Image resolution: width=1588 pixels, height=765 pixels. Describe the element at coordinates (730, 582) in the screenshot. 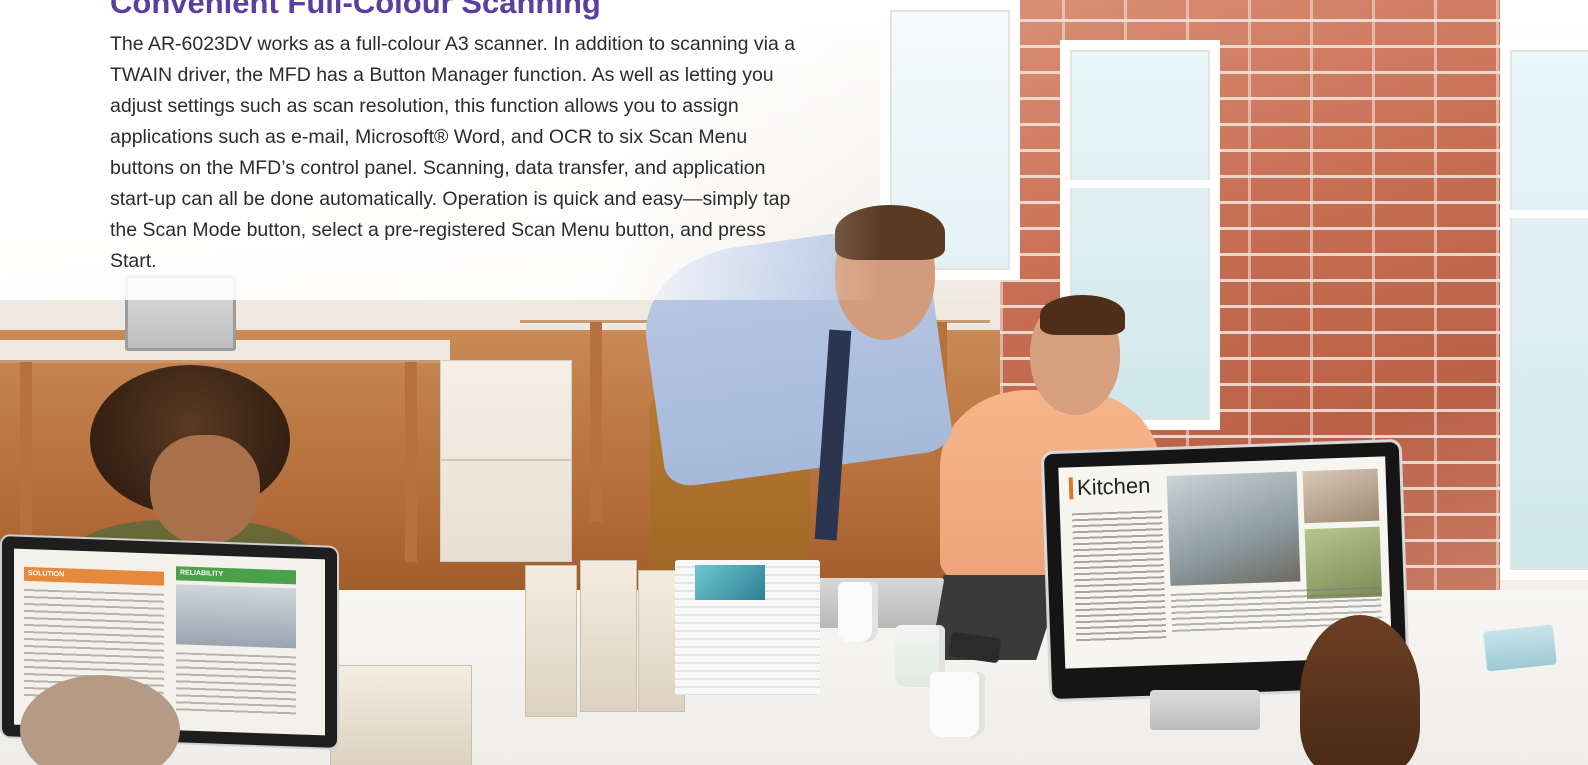

I see `printed-photo` at that location.